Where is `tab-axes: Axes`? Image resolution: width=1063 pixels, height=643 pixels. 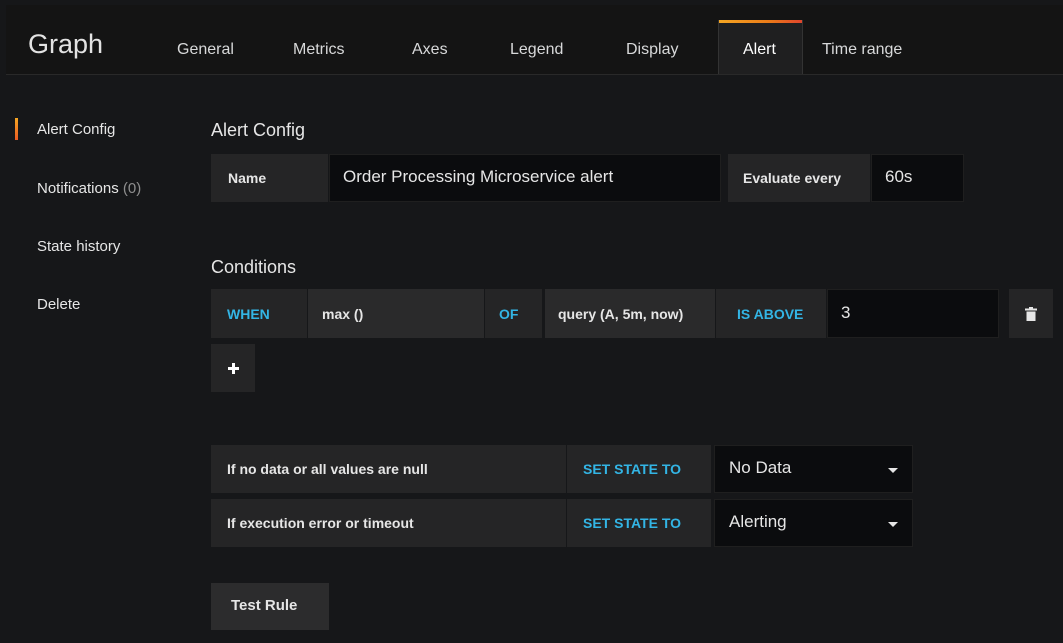
tab-axes: Axes is located at coordinates (430, 50).